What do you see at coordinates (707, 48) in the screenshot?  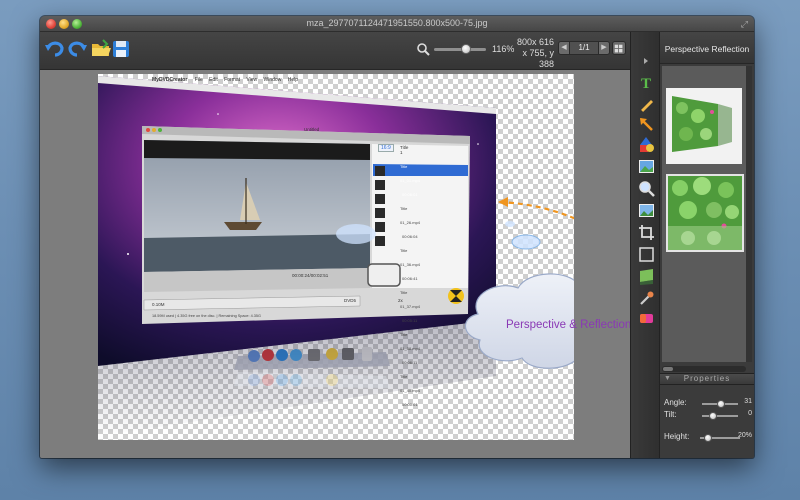 I see `perspective-reflection-tab: Perspective Reflection` at bounding box center [707, 48].